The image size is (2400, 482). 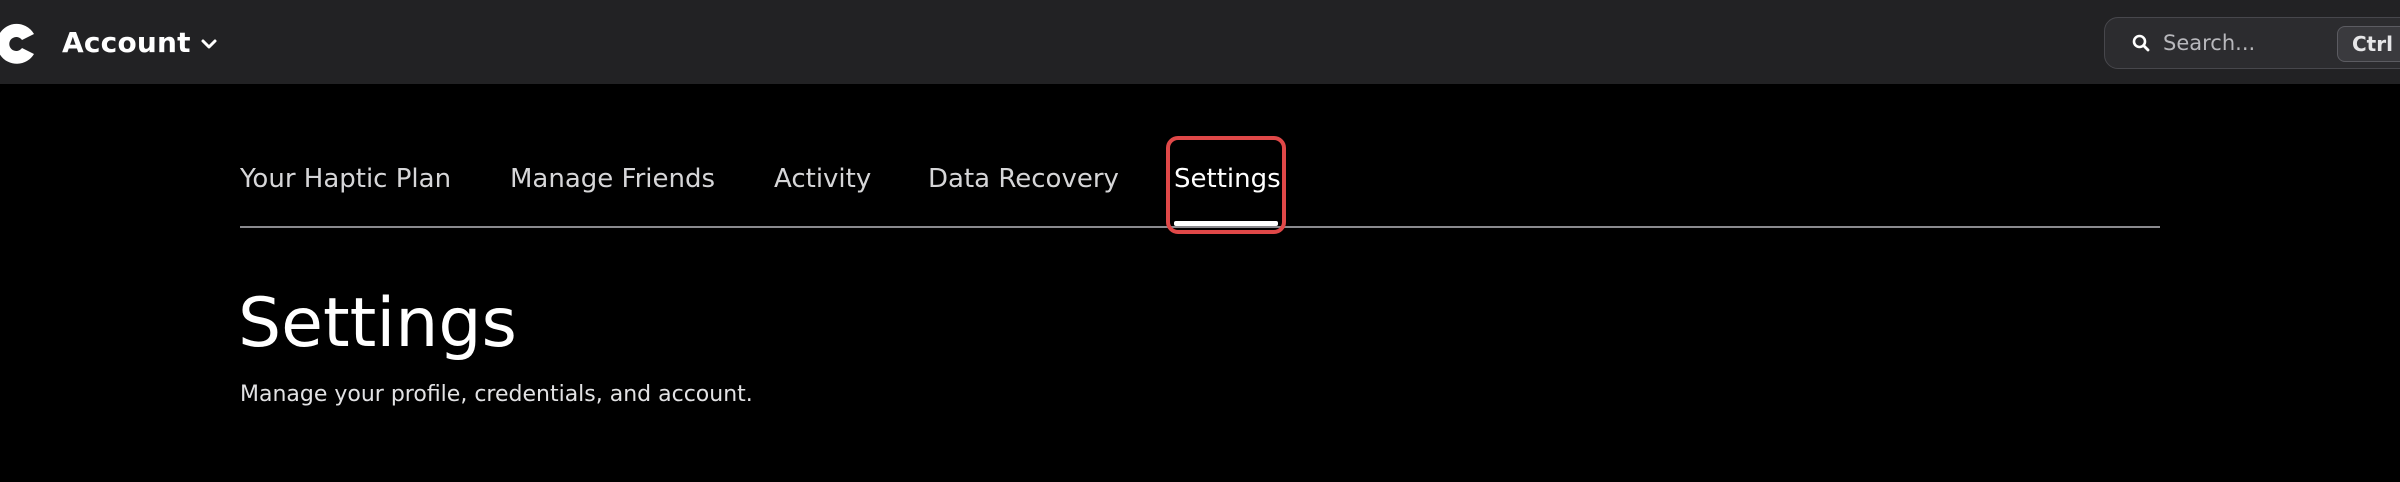 I want to click on tabs-divider, so click(x=1200, y=227).